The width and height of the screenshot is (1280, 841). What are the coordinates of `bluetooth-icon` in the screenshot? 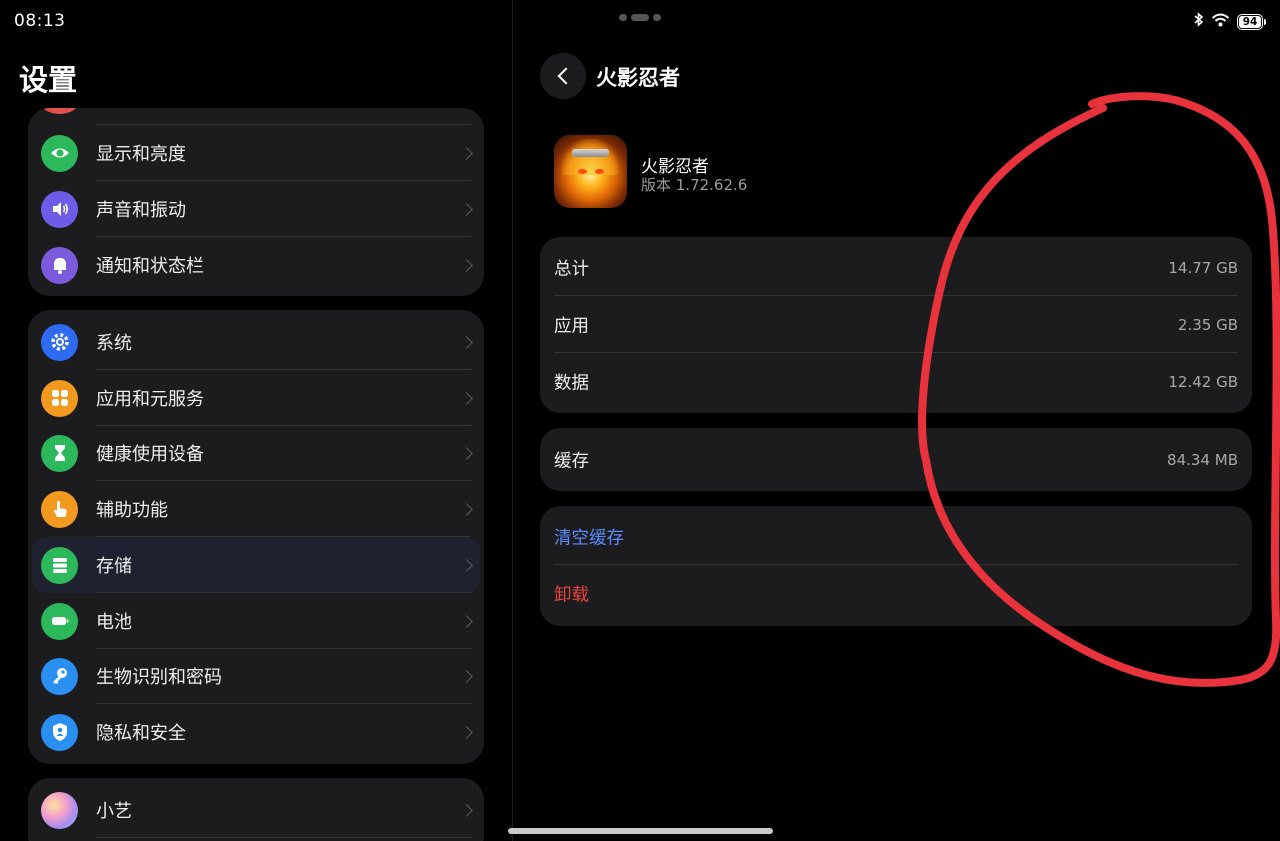 It's located at (1199, 21).